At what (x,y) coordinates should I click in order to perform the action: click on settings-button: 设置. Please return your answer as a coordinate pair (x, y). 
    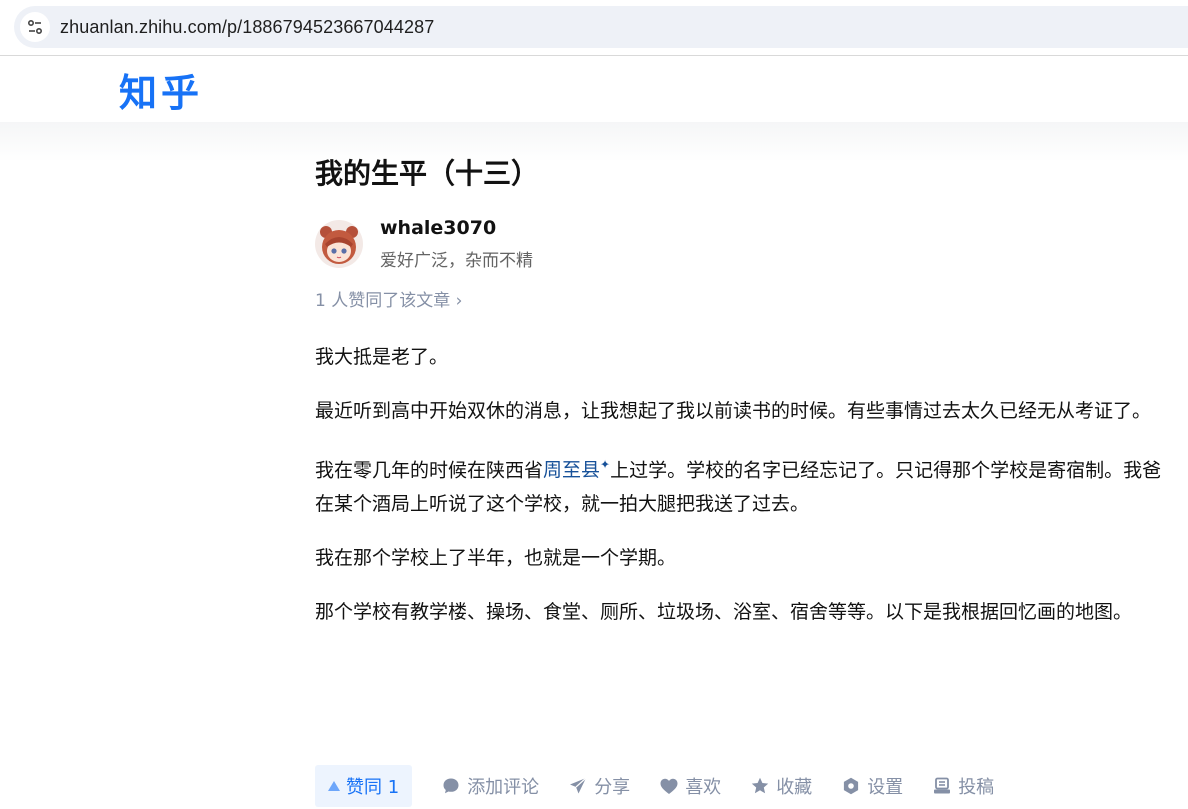
    Looking at the image, I should click on (872, 786).